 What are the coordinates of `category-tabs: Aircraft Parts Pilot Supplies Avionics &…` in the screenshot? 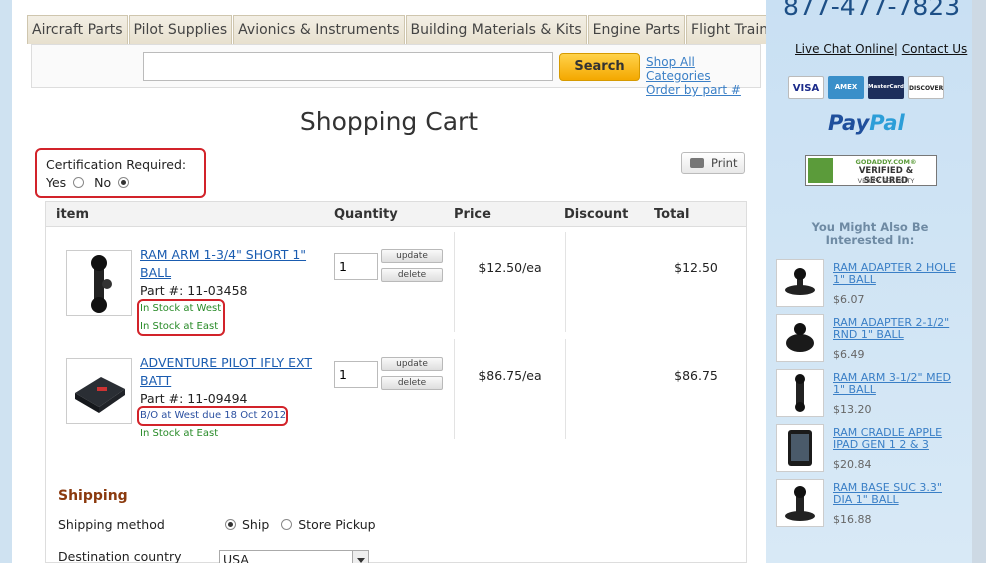 It's located at (411, 29).